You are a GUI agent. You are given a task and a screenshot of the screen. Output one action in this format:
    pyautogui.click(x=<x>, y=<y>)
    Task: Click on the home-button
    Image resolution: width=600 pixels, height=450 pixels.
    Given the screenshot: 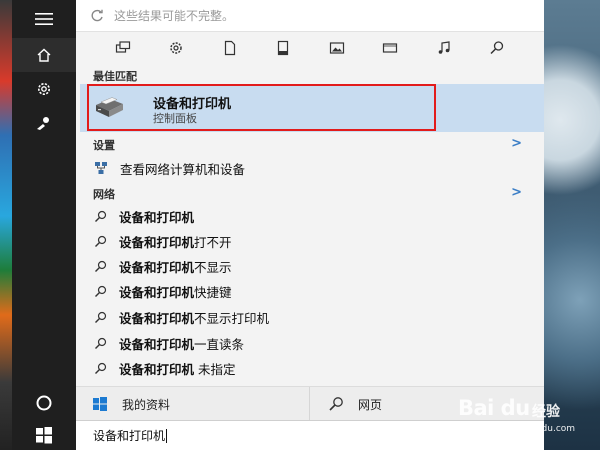 What is the action you would take?
    pyautogui.click(x=44, y=55)
    